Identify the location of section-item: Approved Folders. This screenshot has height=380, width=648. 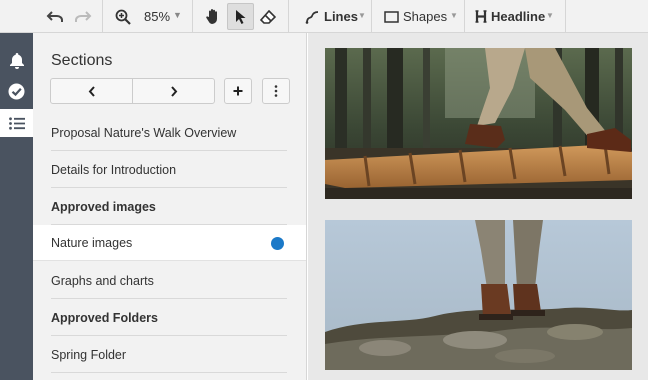
(169, 318).